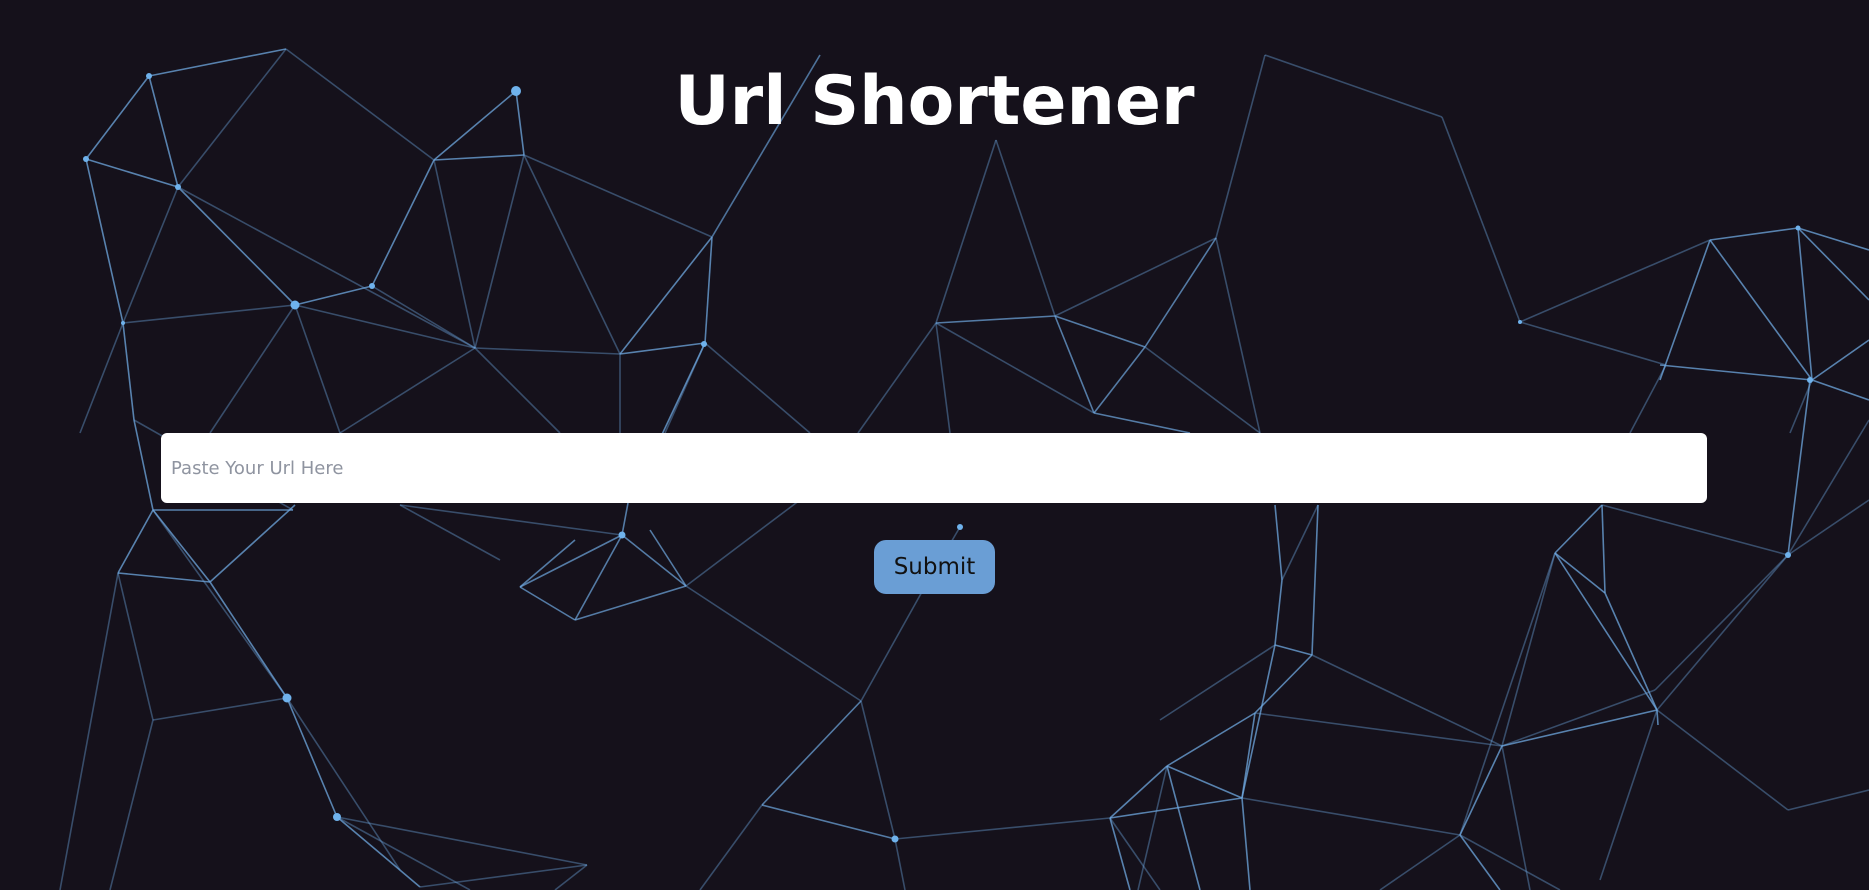 The image size is (1869, 890). I want to click on submit-button: Submit, so click(934, 567).